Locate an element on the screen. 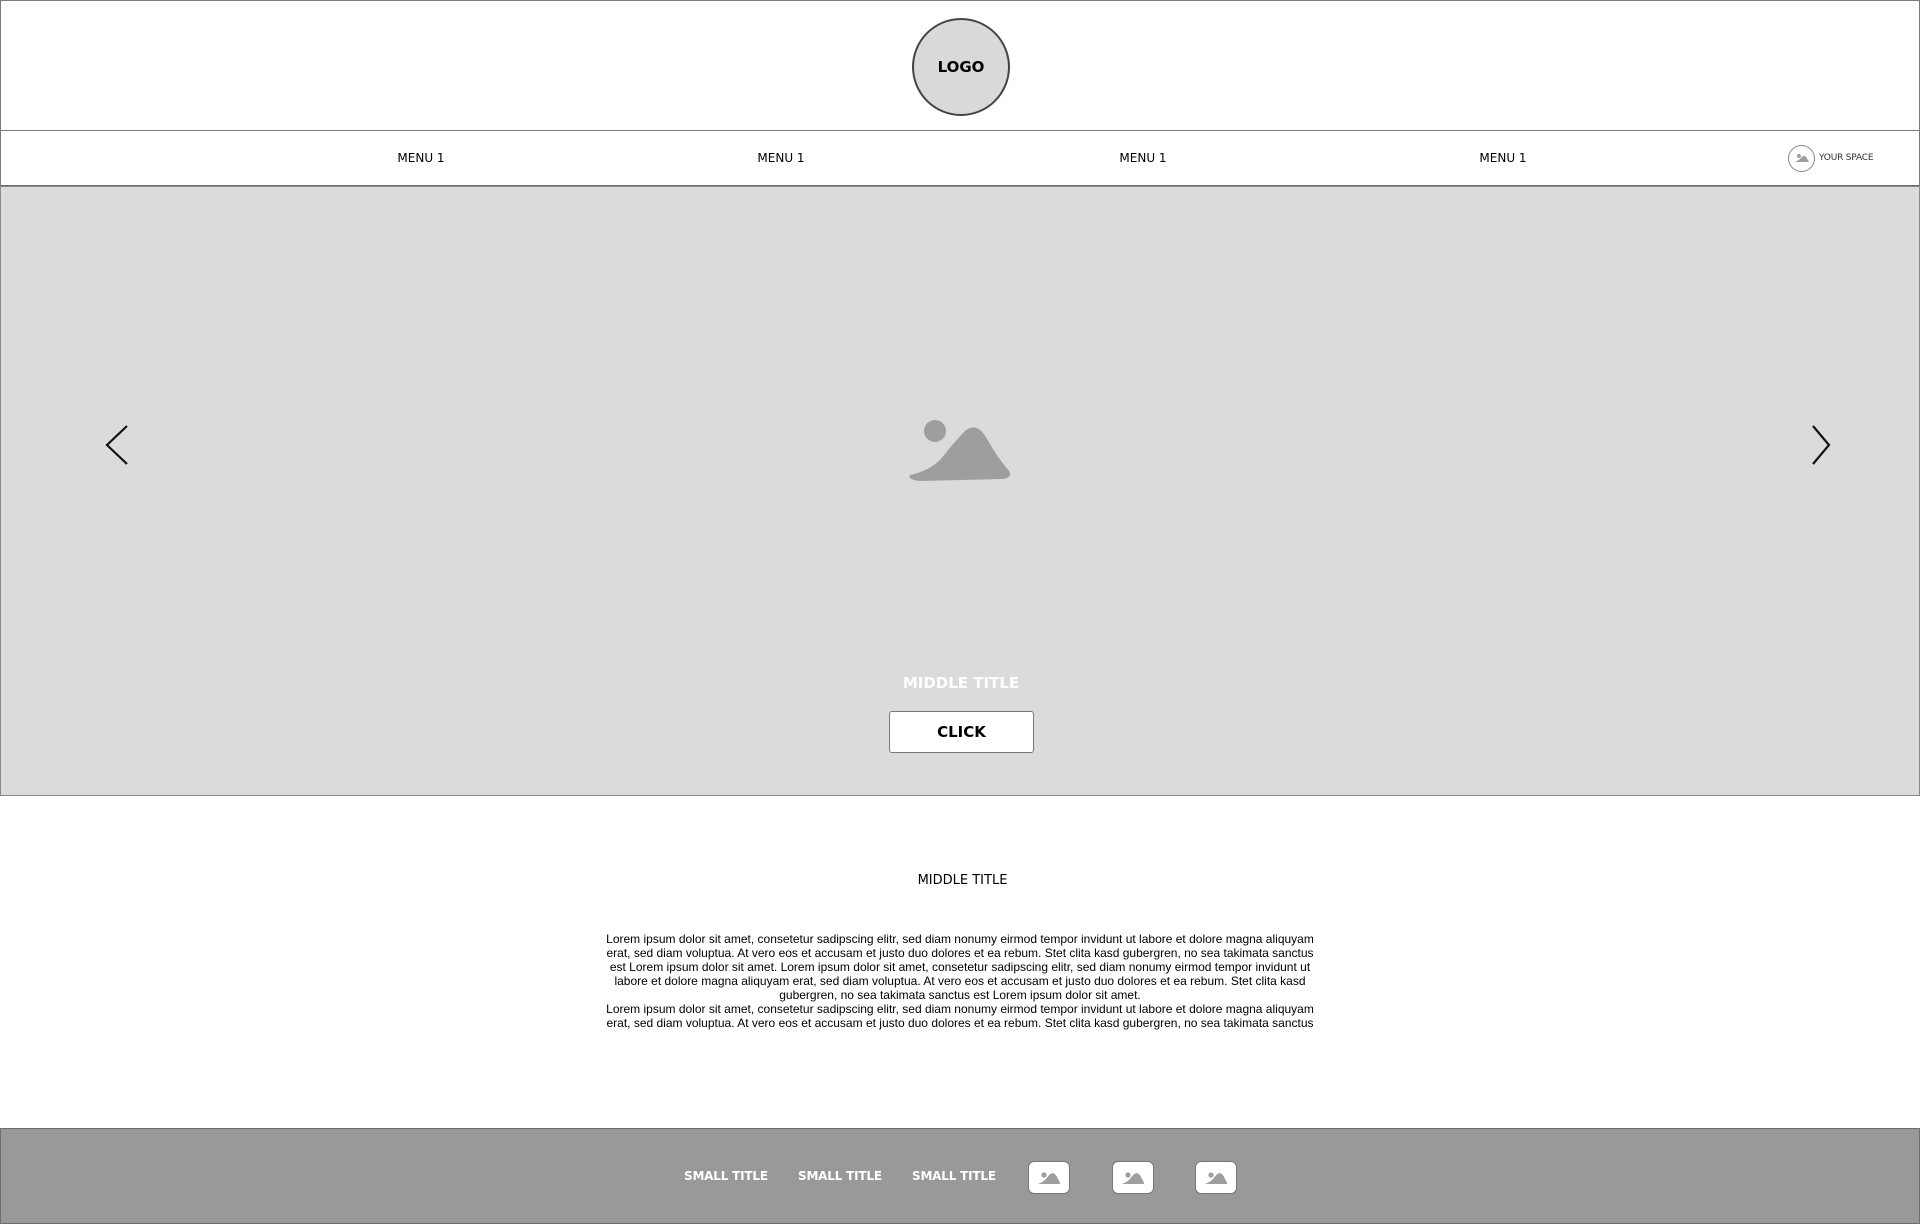 Image resolution: width=1920 pixels, height=1224 pixels. your-space-link: YOUR SPACE is located at coordinates (1831, 158).